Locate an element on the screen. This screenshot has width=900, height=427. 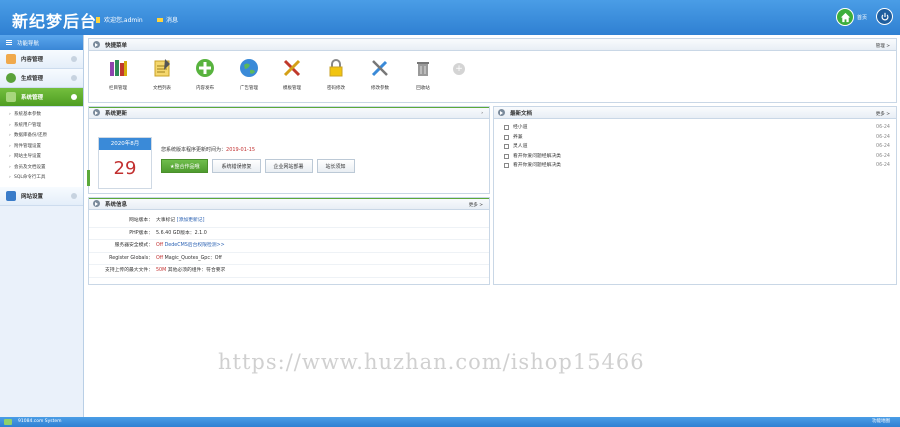
update-notice: 您系统版本程序更新时间为：2019-01-15 is located at coordinates (208, 150).